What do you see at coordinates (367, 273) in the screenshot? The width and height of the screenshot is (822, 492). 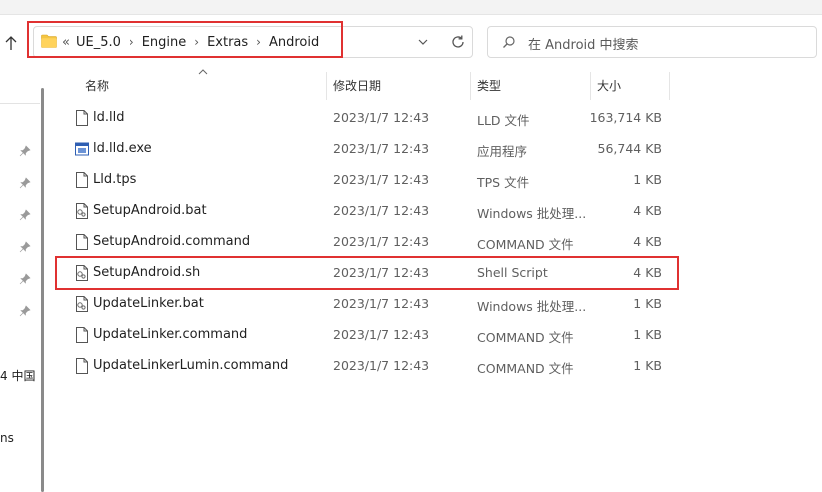 I see `selected-row-highlight-box` at bounding box center [367, 273].